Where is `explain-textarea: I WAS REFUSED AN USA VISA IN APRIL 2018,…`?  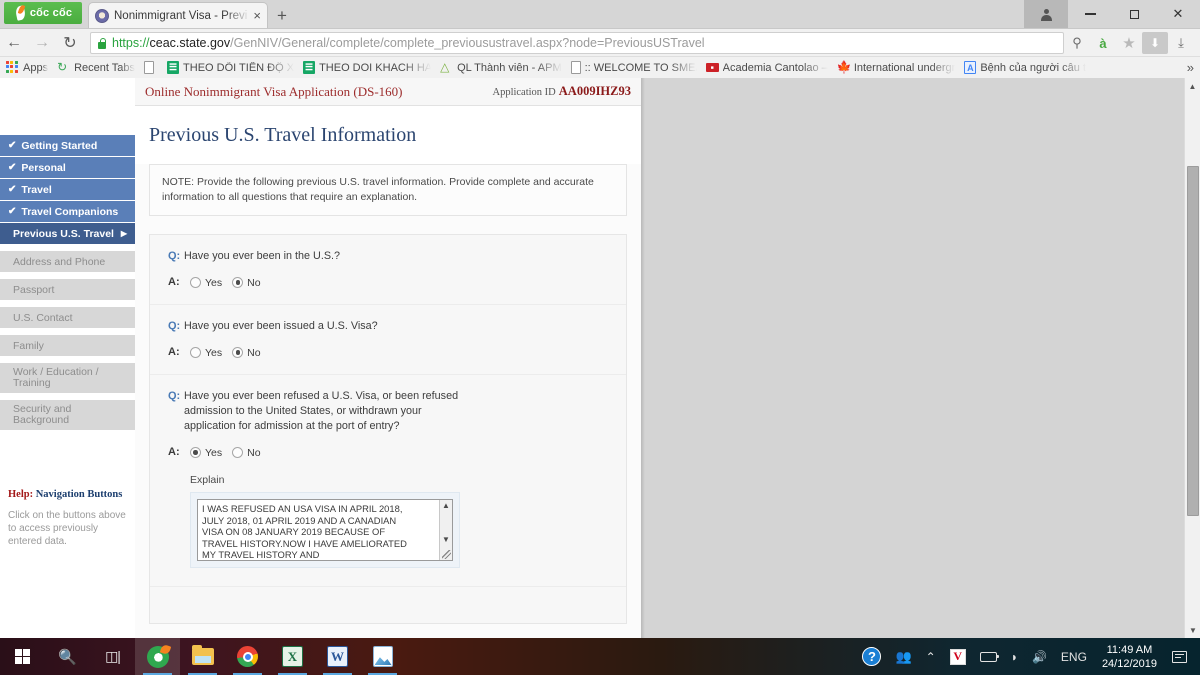 explain-textarea: I WAS REFUSED AN USA VISA IN APRIL 2018,… is located at coordinates (325, 530).